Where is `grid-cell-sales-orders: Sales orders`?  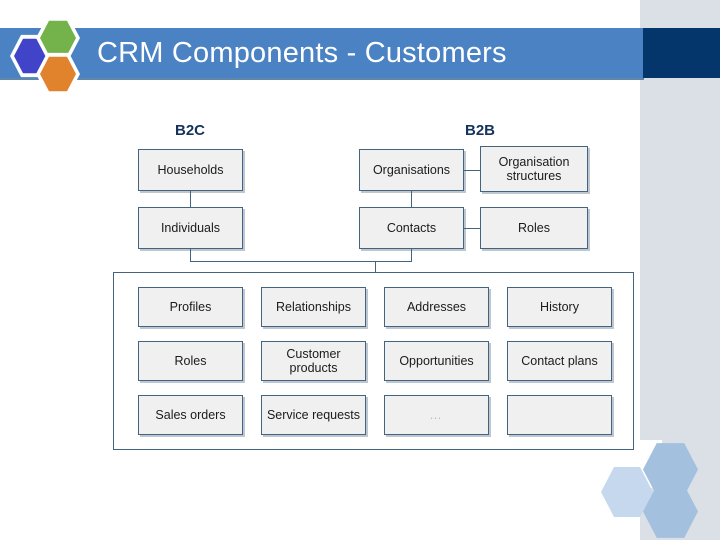
grid-cell-sales-orders: Sales orders is located at coordinates (190, 415).